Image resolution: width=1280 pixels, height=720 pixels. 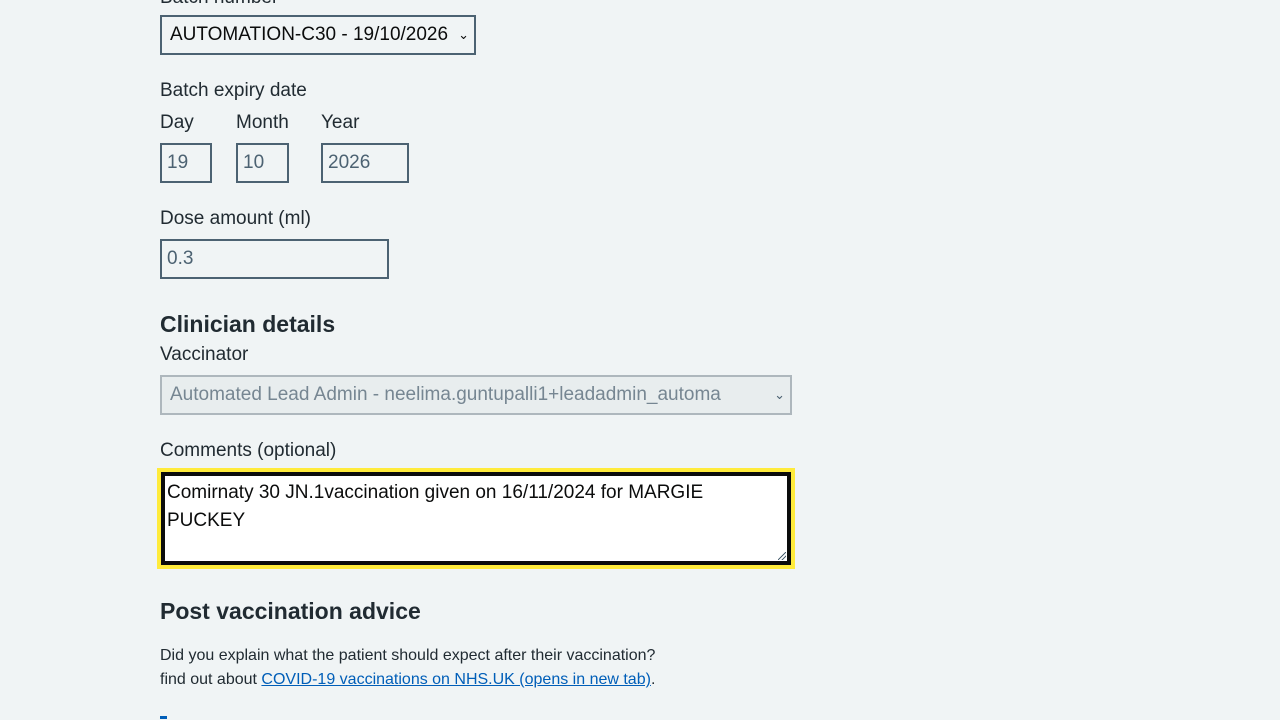 I want to click on comments-label: Comments (optional), so click(x=248, y=450).